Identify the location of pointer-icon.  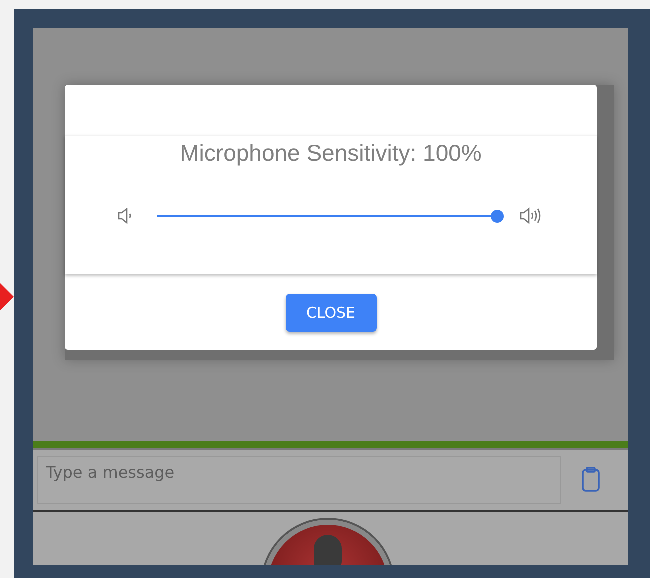
(7, 297).